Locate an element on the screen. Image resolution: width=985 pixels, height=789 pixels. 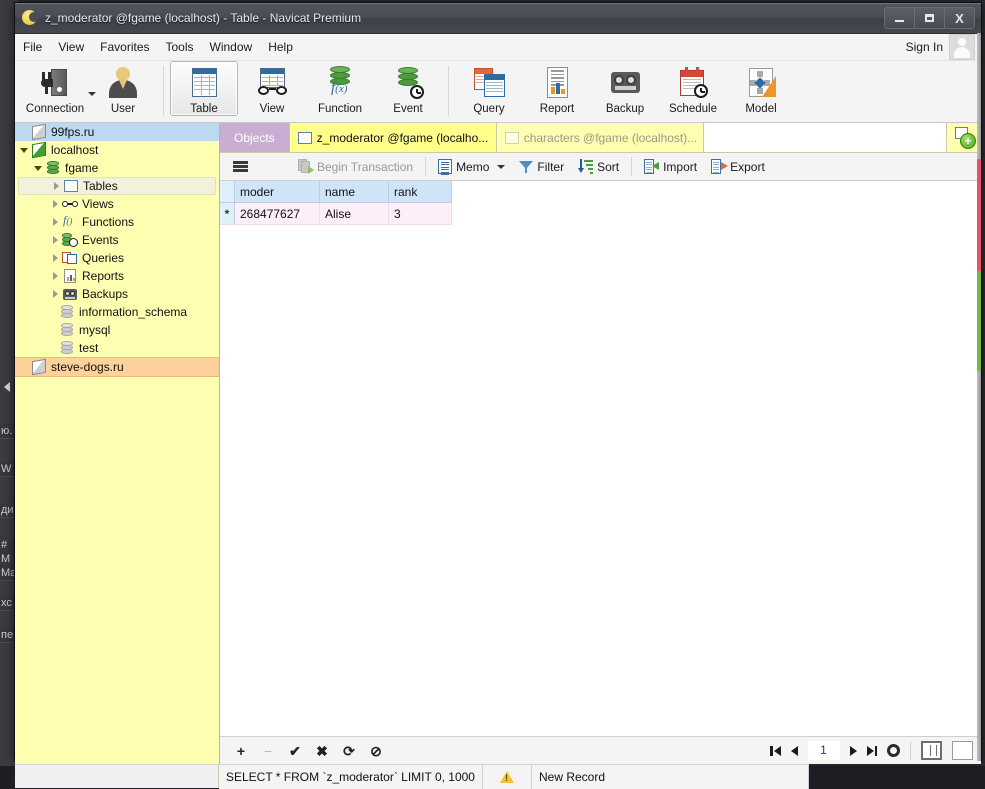
filter-label: Filter is located at coordinates (551, 166).